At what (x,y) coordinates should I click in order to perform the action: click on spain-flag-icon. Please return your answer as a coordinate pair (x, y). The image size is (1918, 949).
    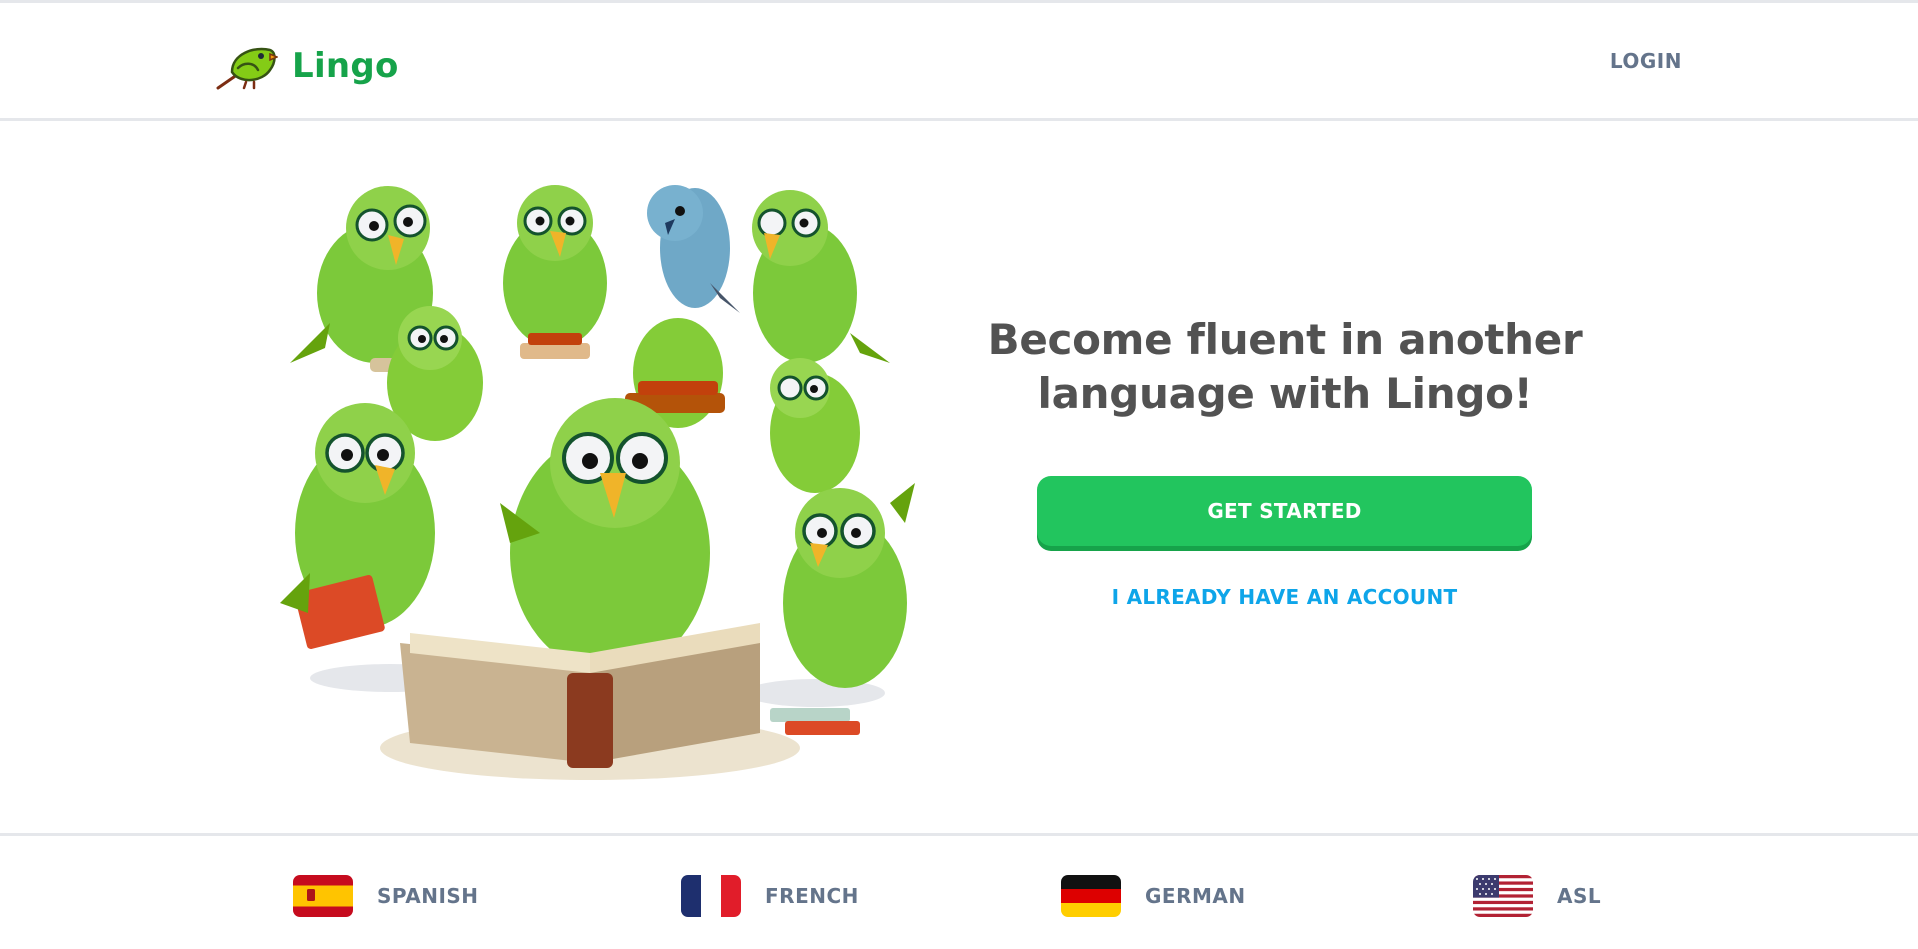
    Looking at the image, I should click on (323, 896).